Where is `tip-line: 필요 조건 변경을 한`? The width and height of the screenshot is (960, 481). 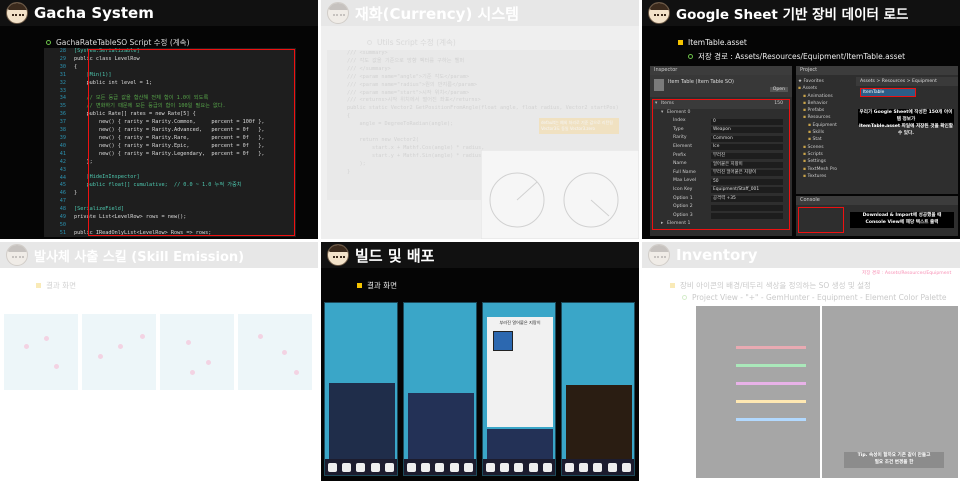
tip-line: 필요 조건 변경을 한 is located at coordinates (894, 462).